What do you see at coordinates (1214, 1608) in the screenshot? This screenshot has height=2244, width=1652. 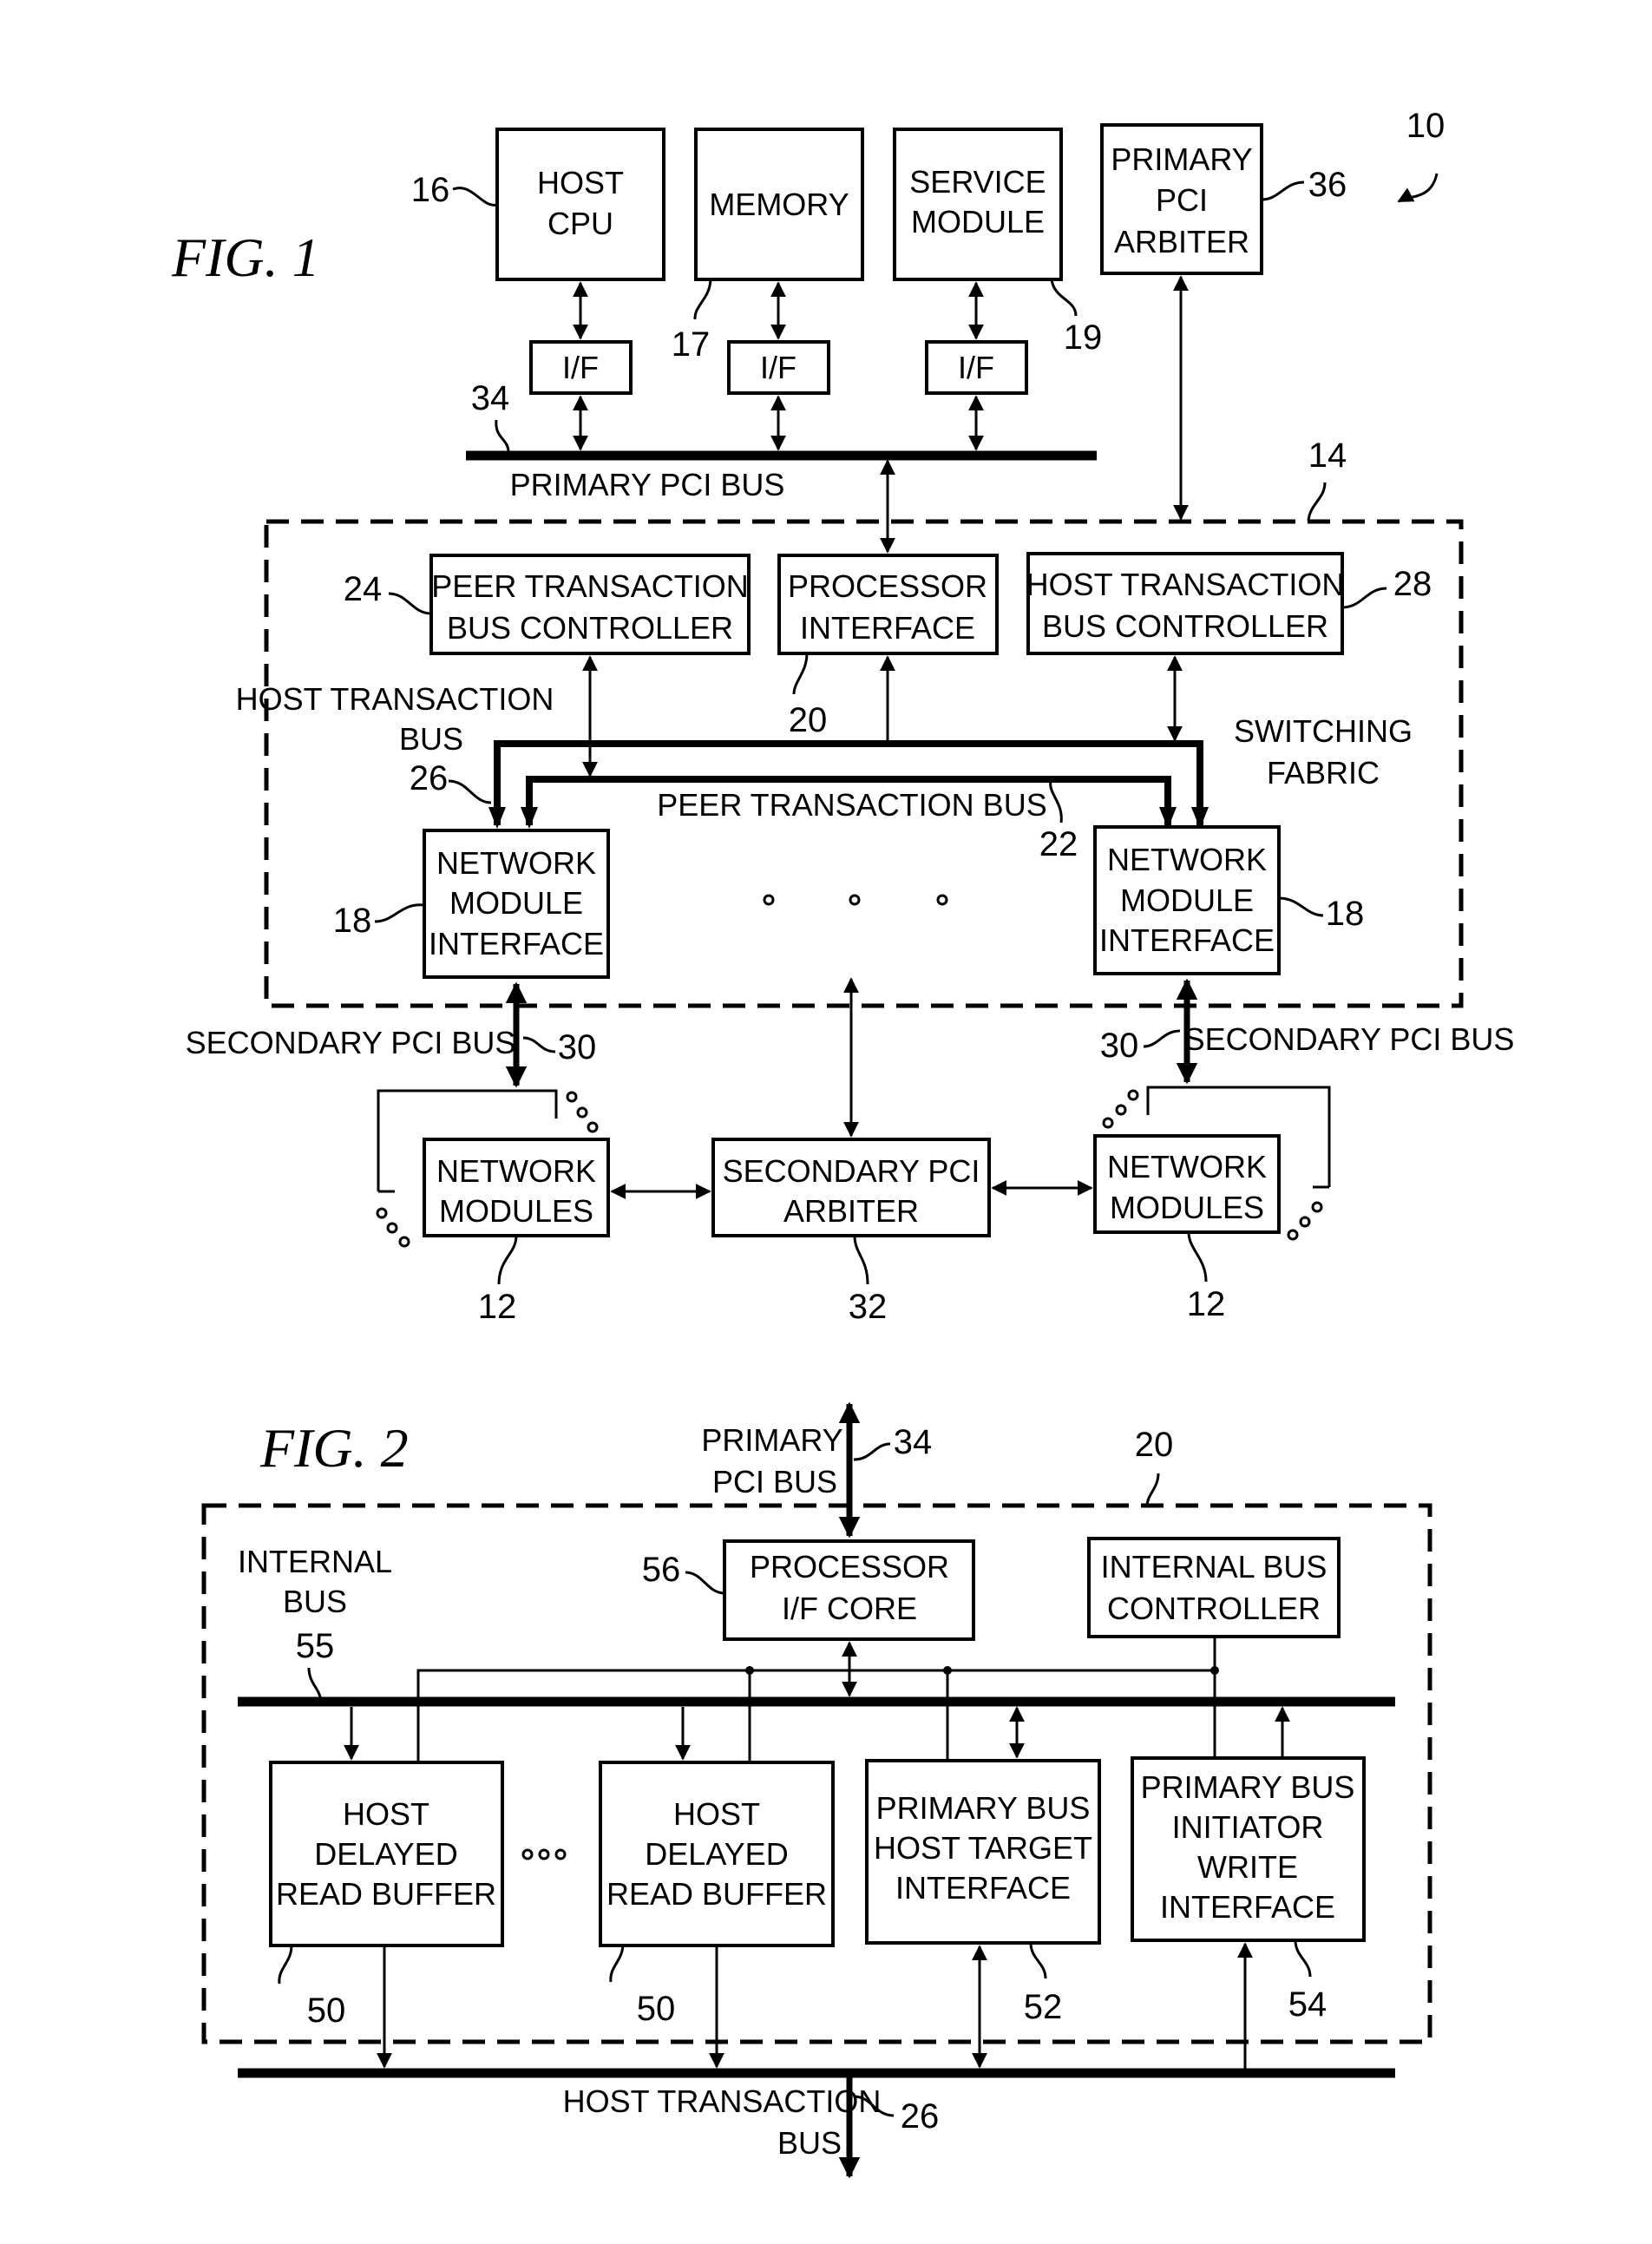 I see `ibc-line-2: CONTROLLER` at bounding box center [1214, 1608].